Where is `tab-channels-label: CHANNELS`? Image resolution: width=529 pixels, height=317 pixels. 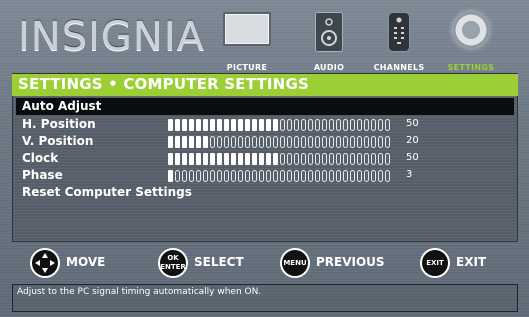
tab-channels-label: CHANNELS is located at coordinates (399, 67).